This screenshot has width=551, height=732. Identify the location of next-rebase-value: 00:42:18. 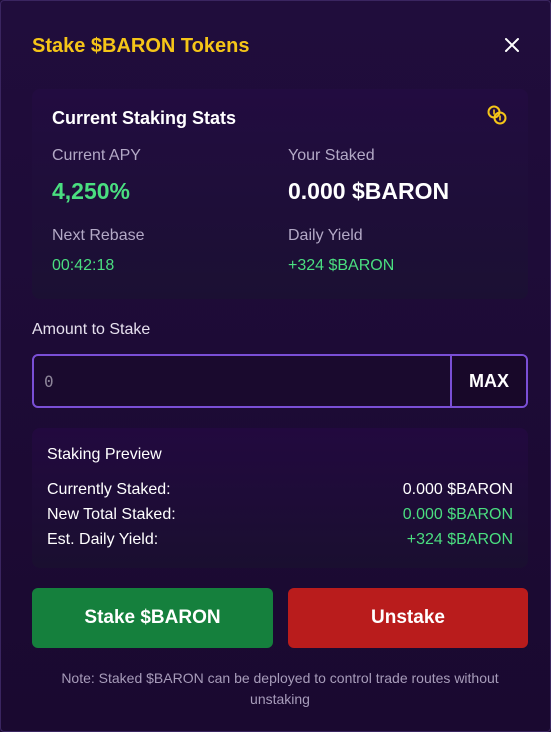
(83, 265).